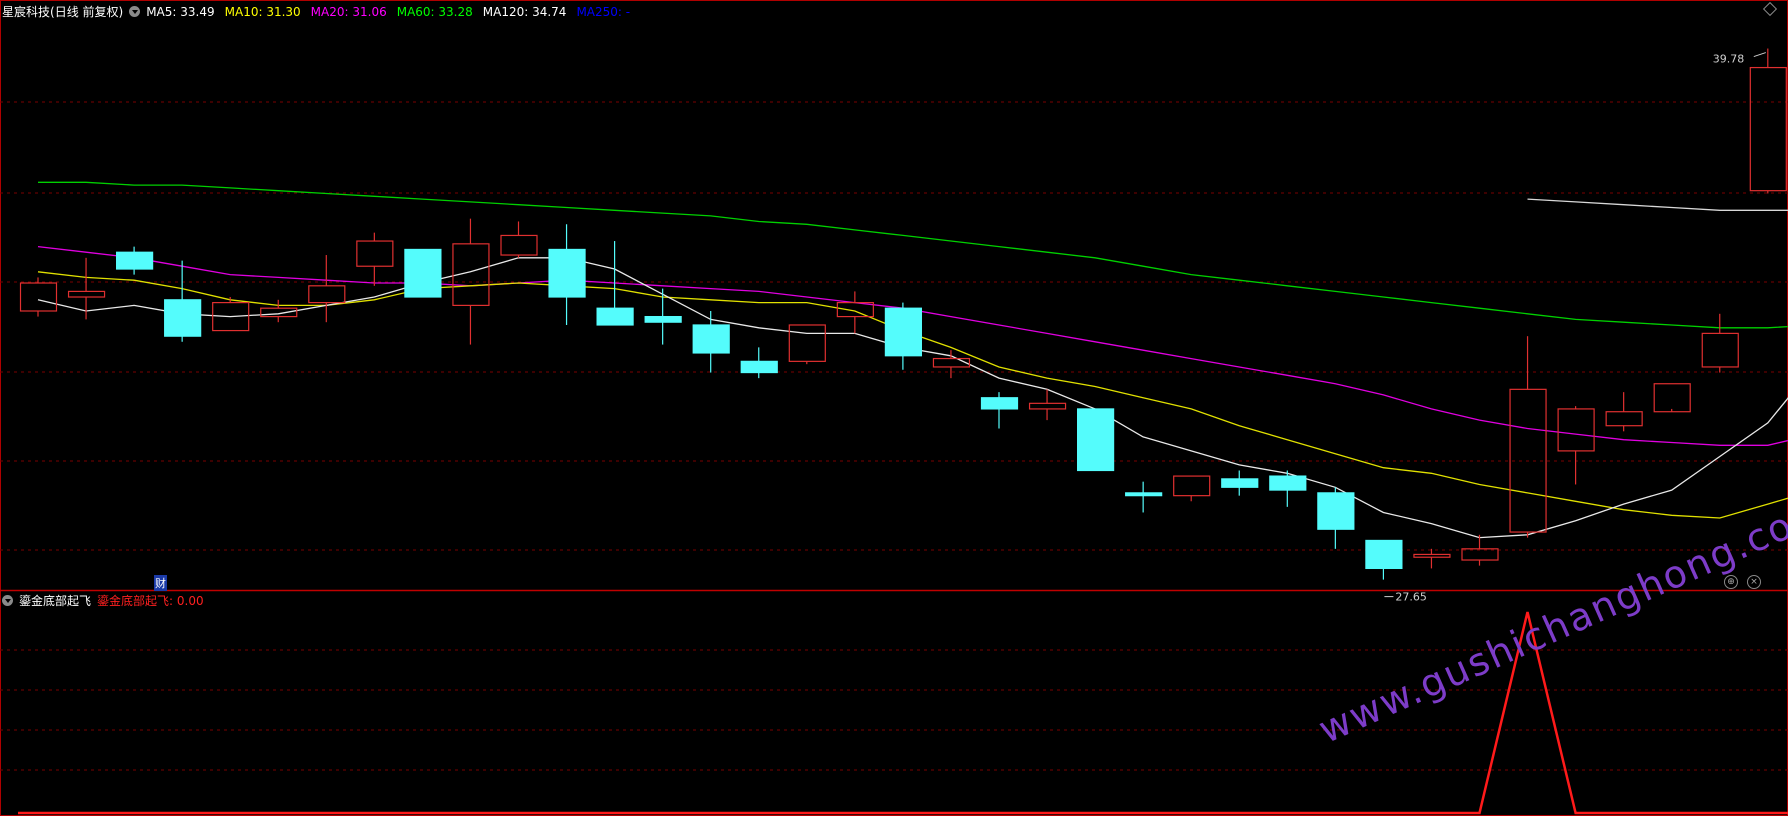 The image size is (1788, 816). Describe the element at coordinates (348, 11) in the screenshot. I see `ma-legend-item: MA20: 31.06` at that location.